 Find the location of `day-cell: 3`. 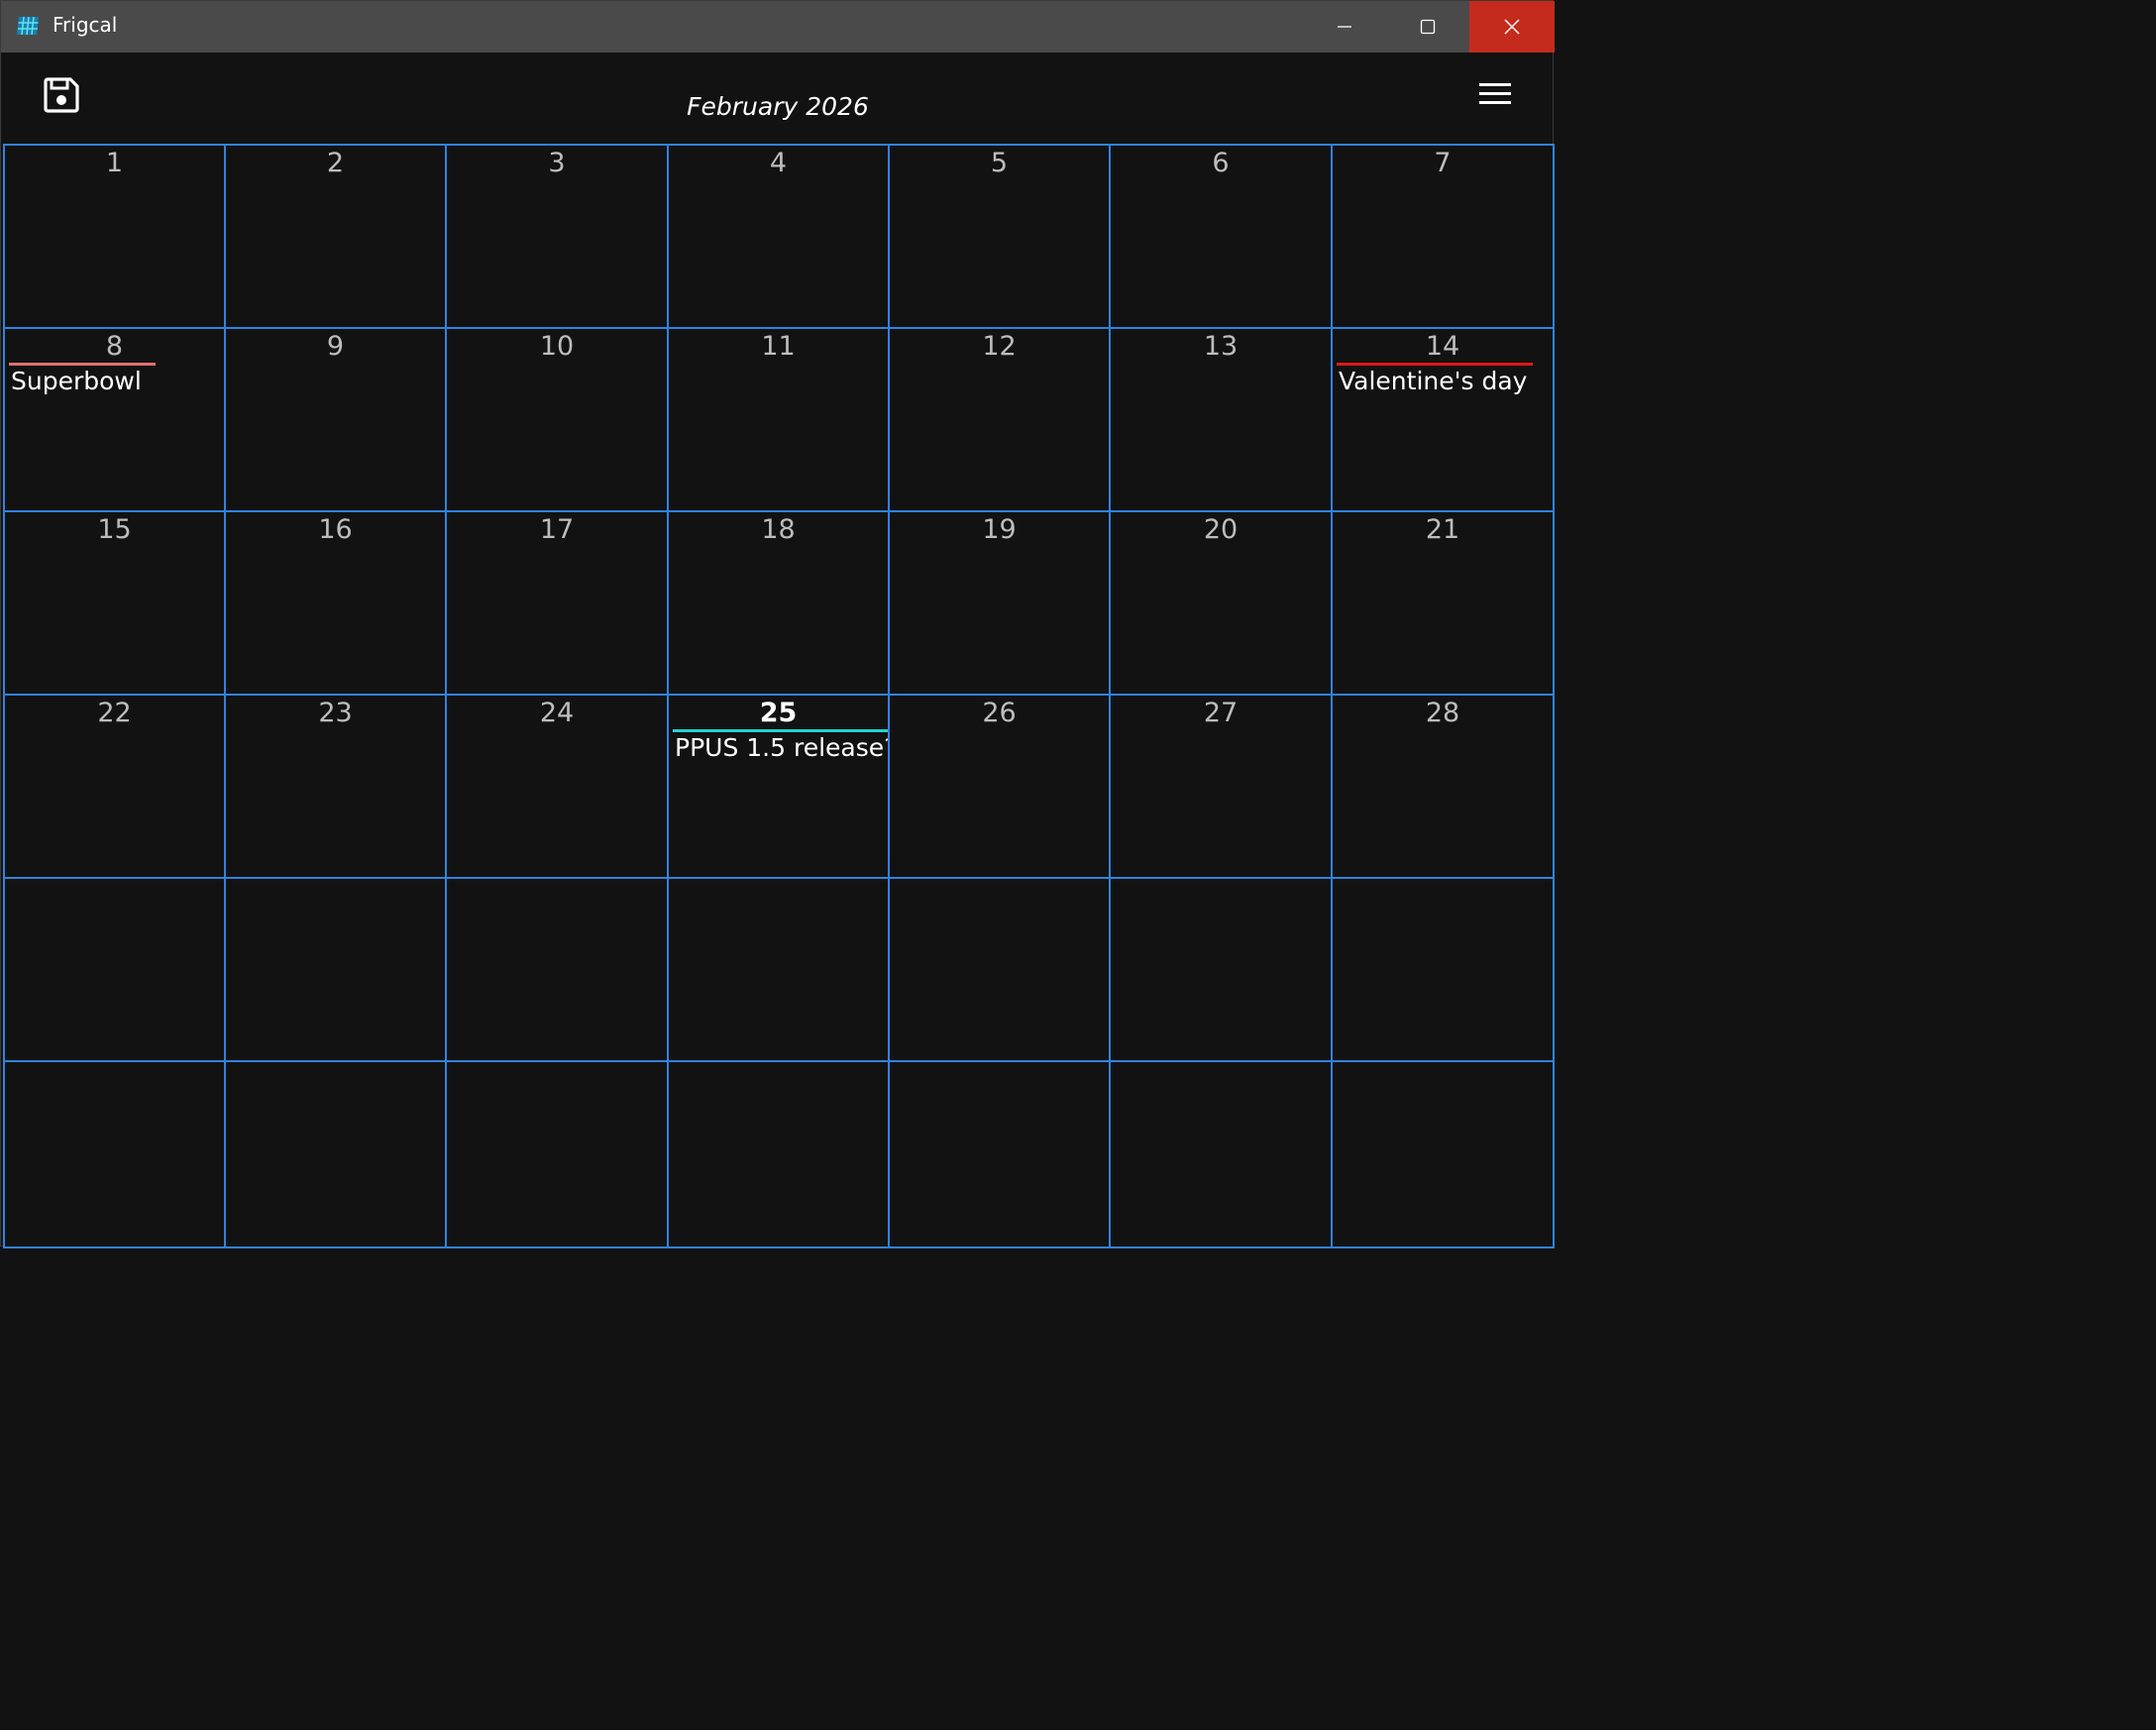

day-cell: 3 is located at coordinates (557, 236).